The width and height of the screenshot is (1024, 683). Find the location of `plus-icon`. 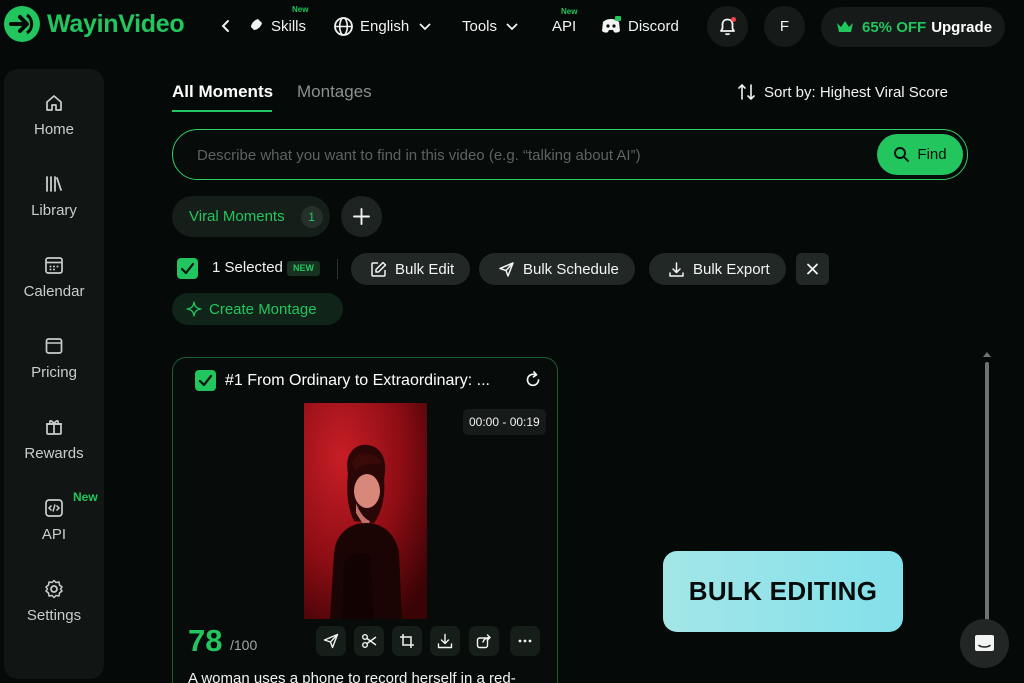

plus-icon is located at coordinates (361, 216).